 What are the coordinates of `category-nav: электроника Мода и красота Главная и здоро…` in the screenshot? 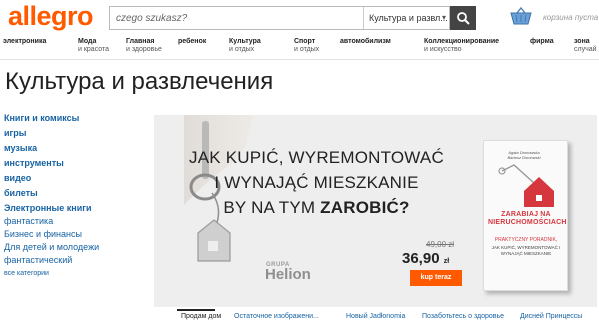 It's located at (299, 49).